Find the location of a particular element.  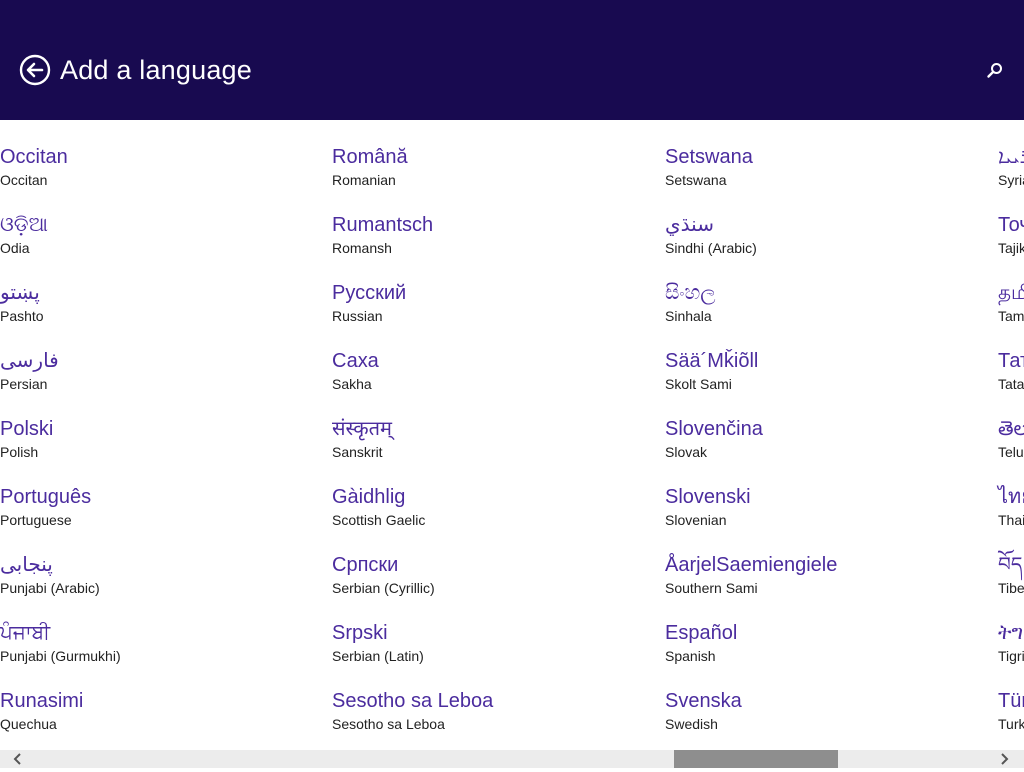

language-native-name: ÅarjelSaemiengiele is located at coordinates (751, 565).